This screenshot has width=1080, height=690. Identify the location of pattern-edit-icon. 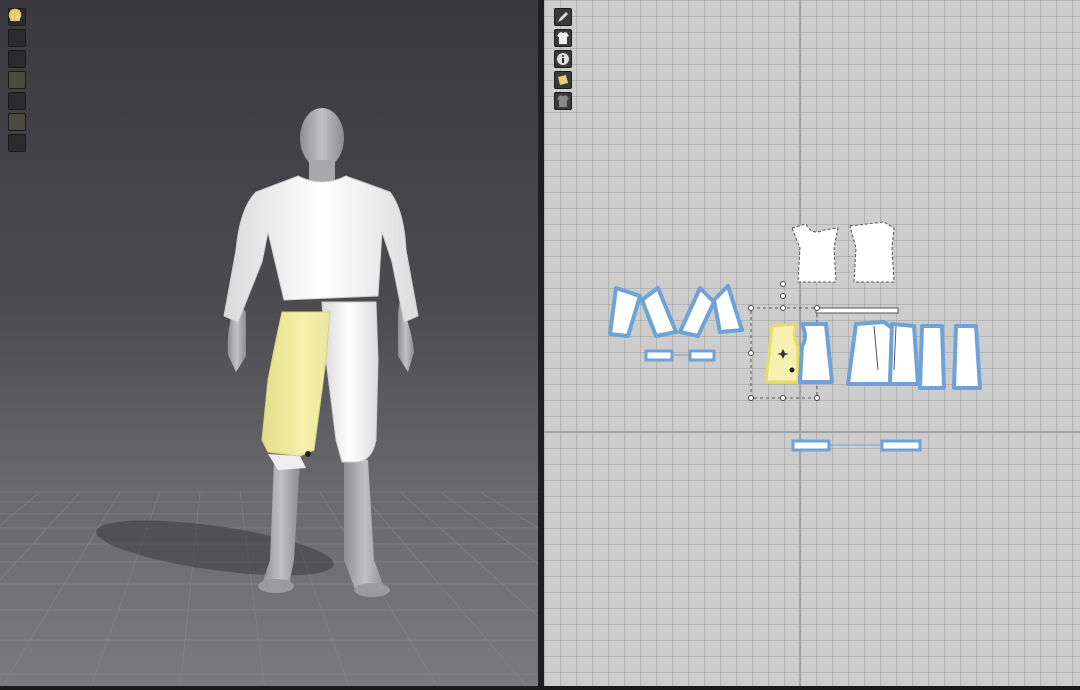
(563, 17).